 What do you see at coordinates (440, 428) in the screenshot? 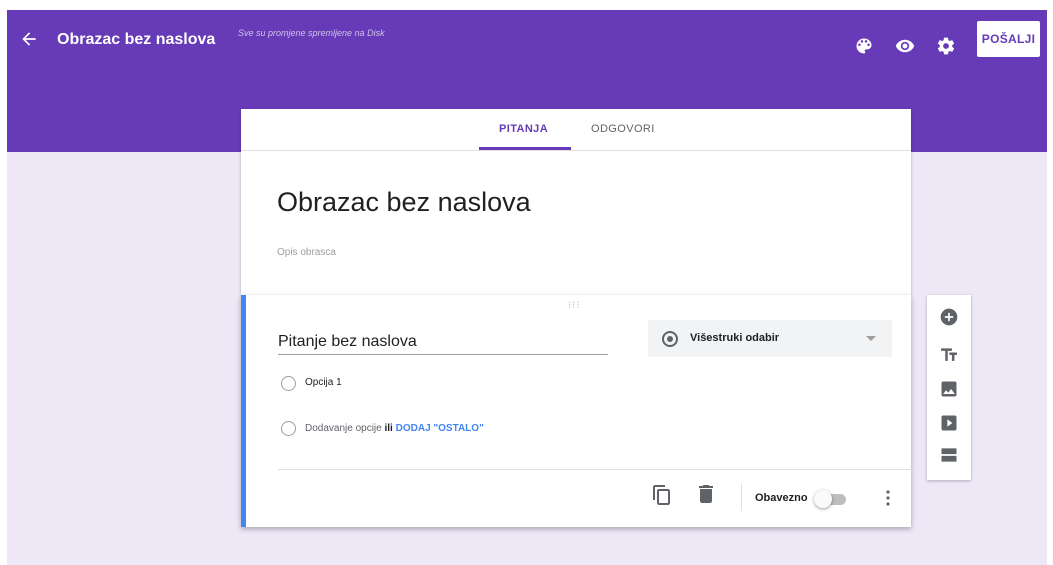
I see `add-other-link: DODAJ "OSTALO"` at bounding box center [440, 428].